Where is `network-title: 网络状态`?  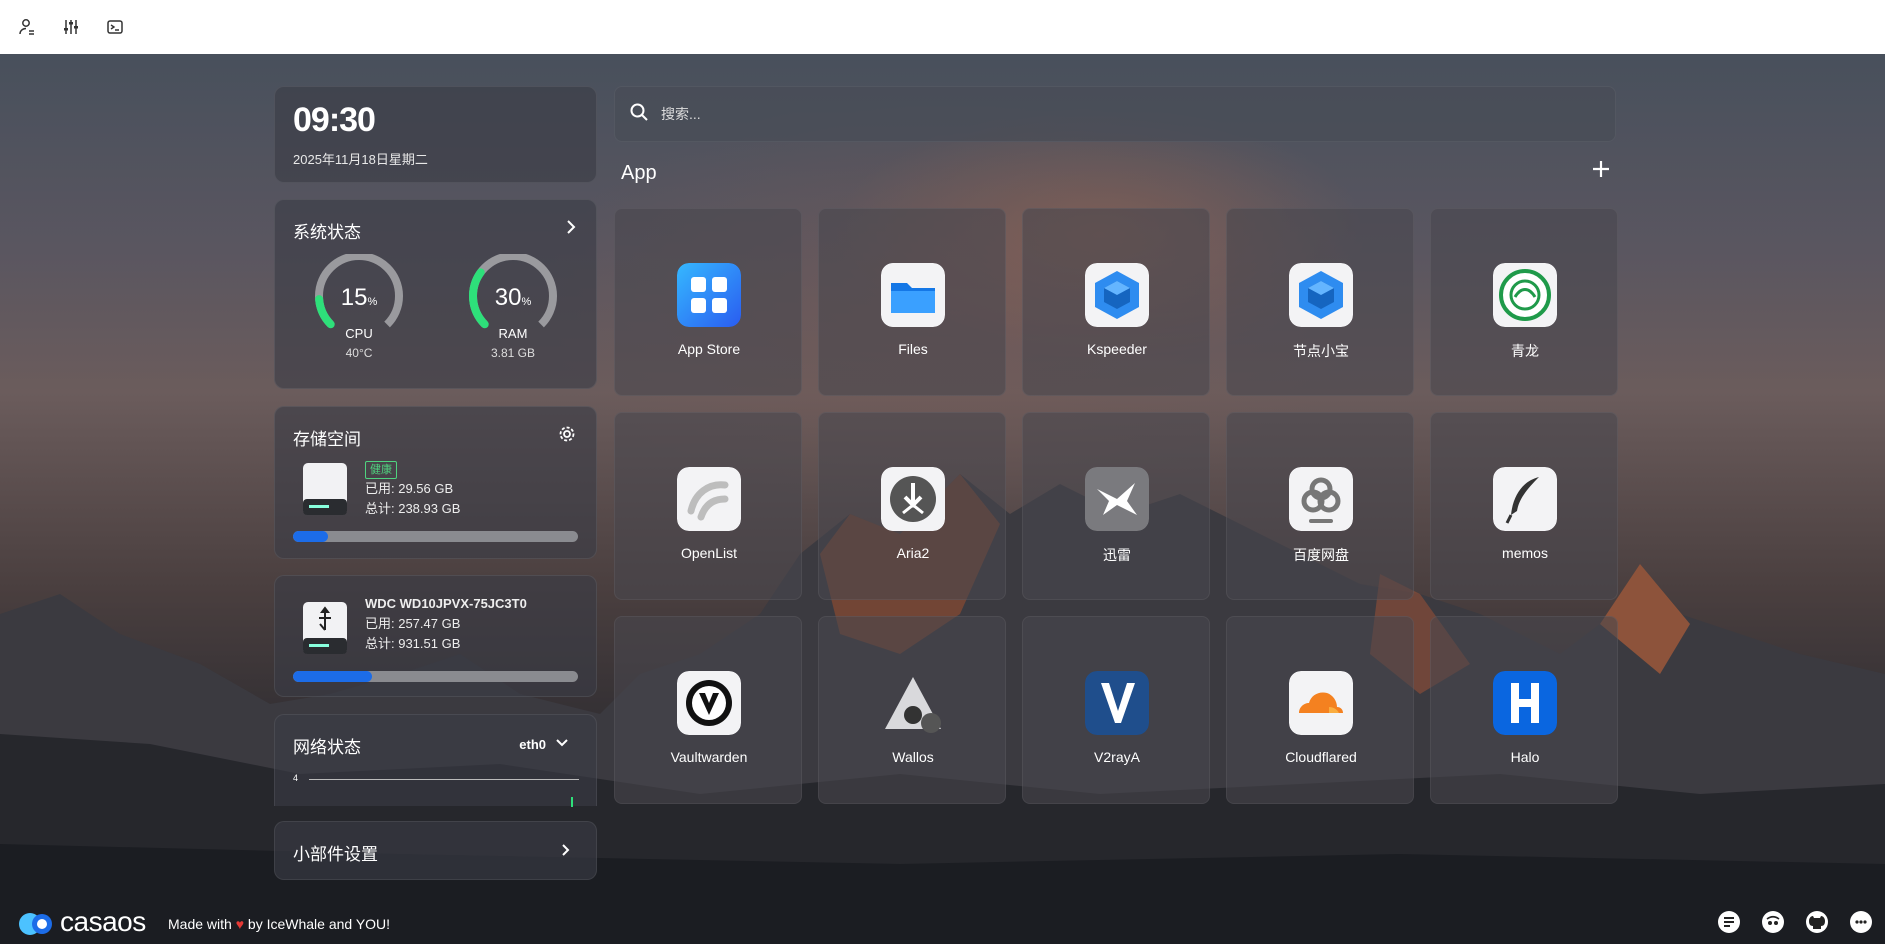
network-title: 网络状态 is located at coordinates (327, 747).